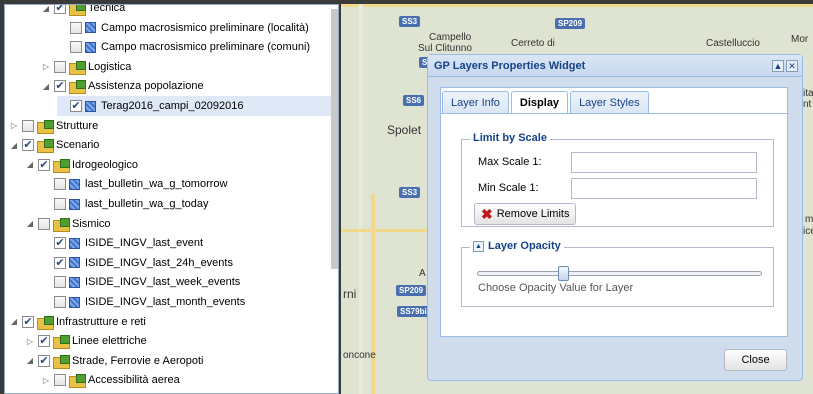 Image resolution: width=813 pixels, height=394 pixels. I want to click on max-scale-input, so click(664, 162).